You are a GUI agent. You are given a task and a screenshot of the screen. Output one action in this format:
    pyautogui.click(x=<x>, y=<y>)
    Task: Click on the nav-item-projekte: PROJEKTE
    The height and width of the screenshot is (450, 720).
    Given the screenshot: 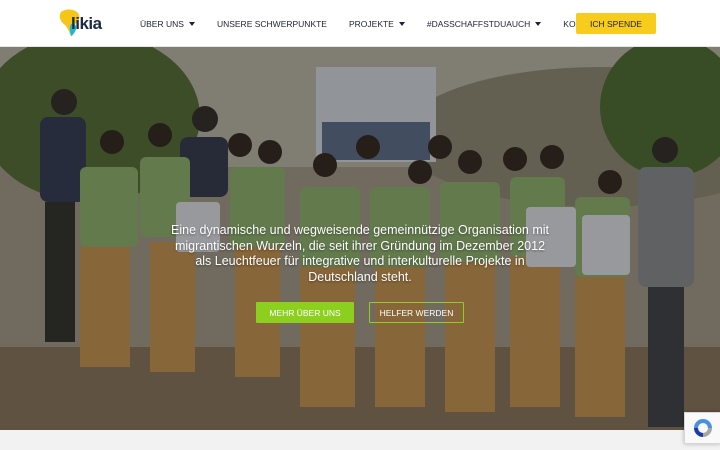 What is the action you would take?
    pyautogui.click(x=377, y=24)
    